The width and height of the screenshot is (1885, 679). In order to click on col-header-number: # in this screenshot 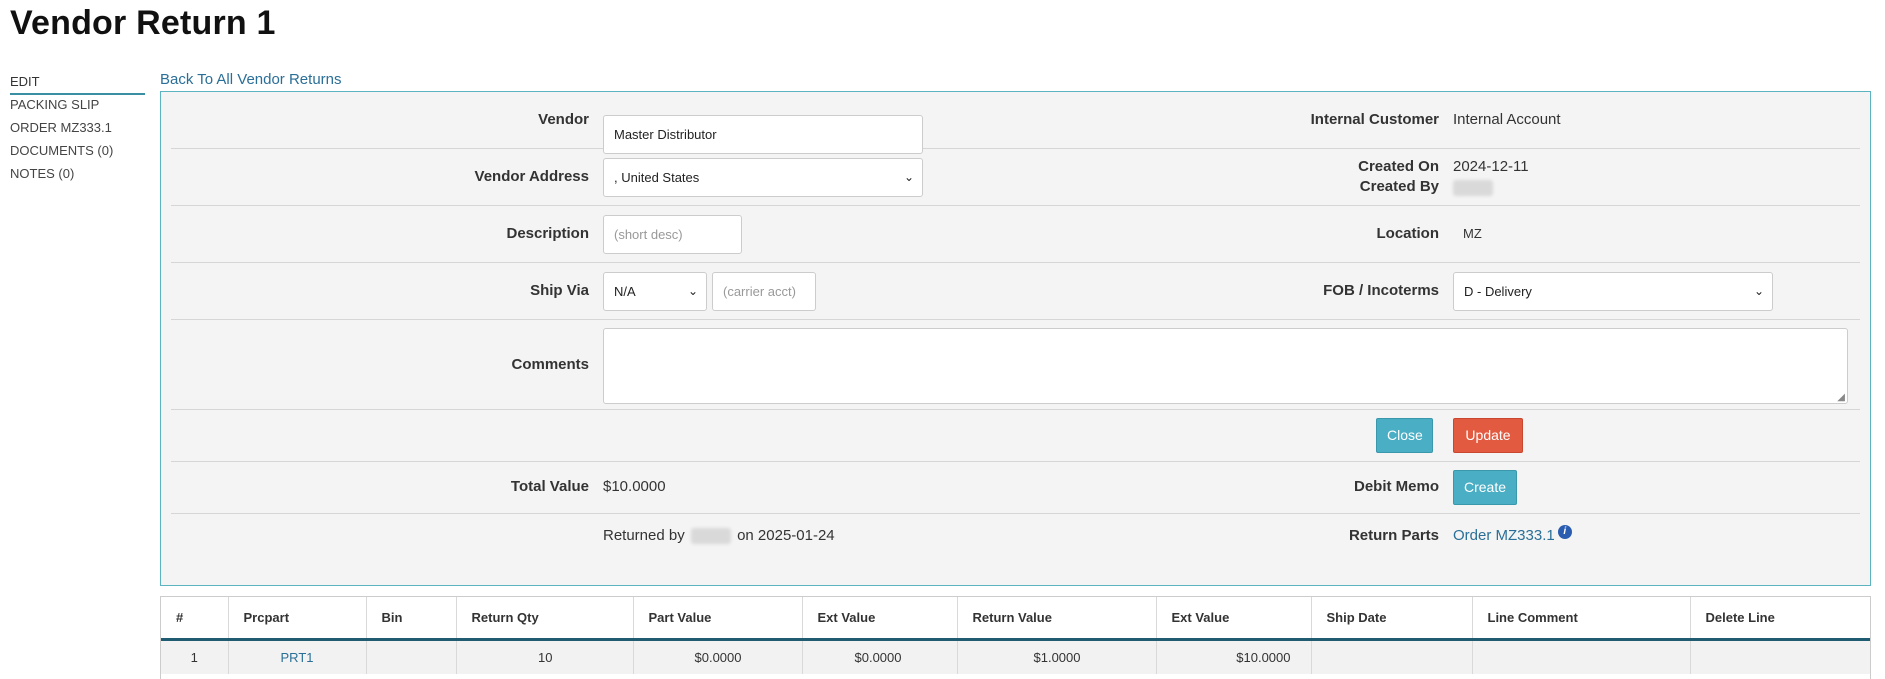, I will do `click(195, 619)`.